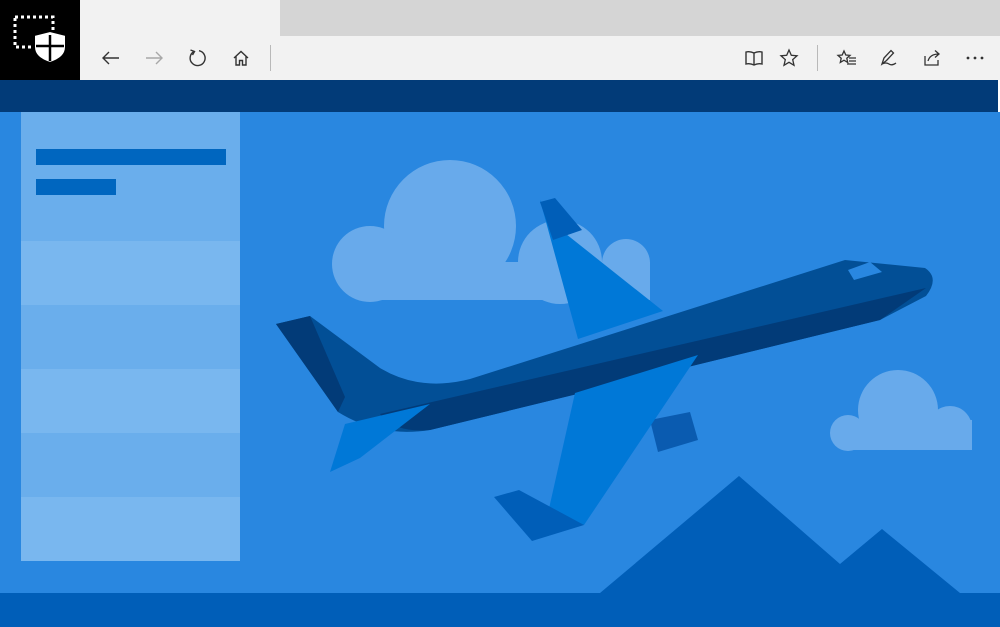 This screenshot has width=1000, height=627. I want to click on favorites-hub-button, so click(847, 58).